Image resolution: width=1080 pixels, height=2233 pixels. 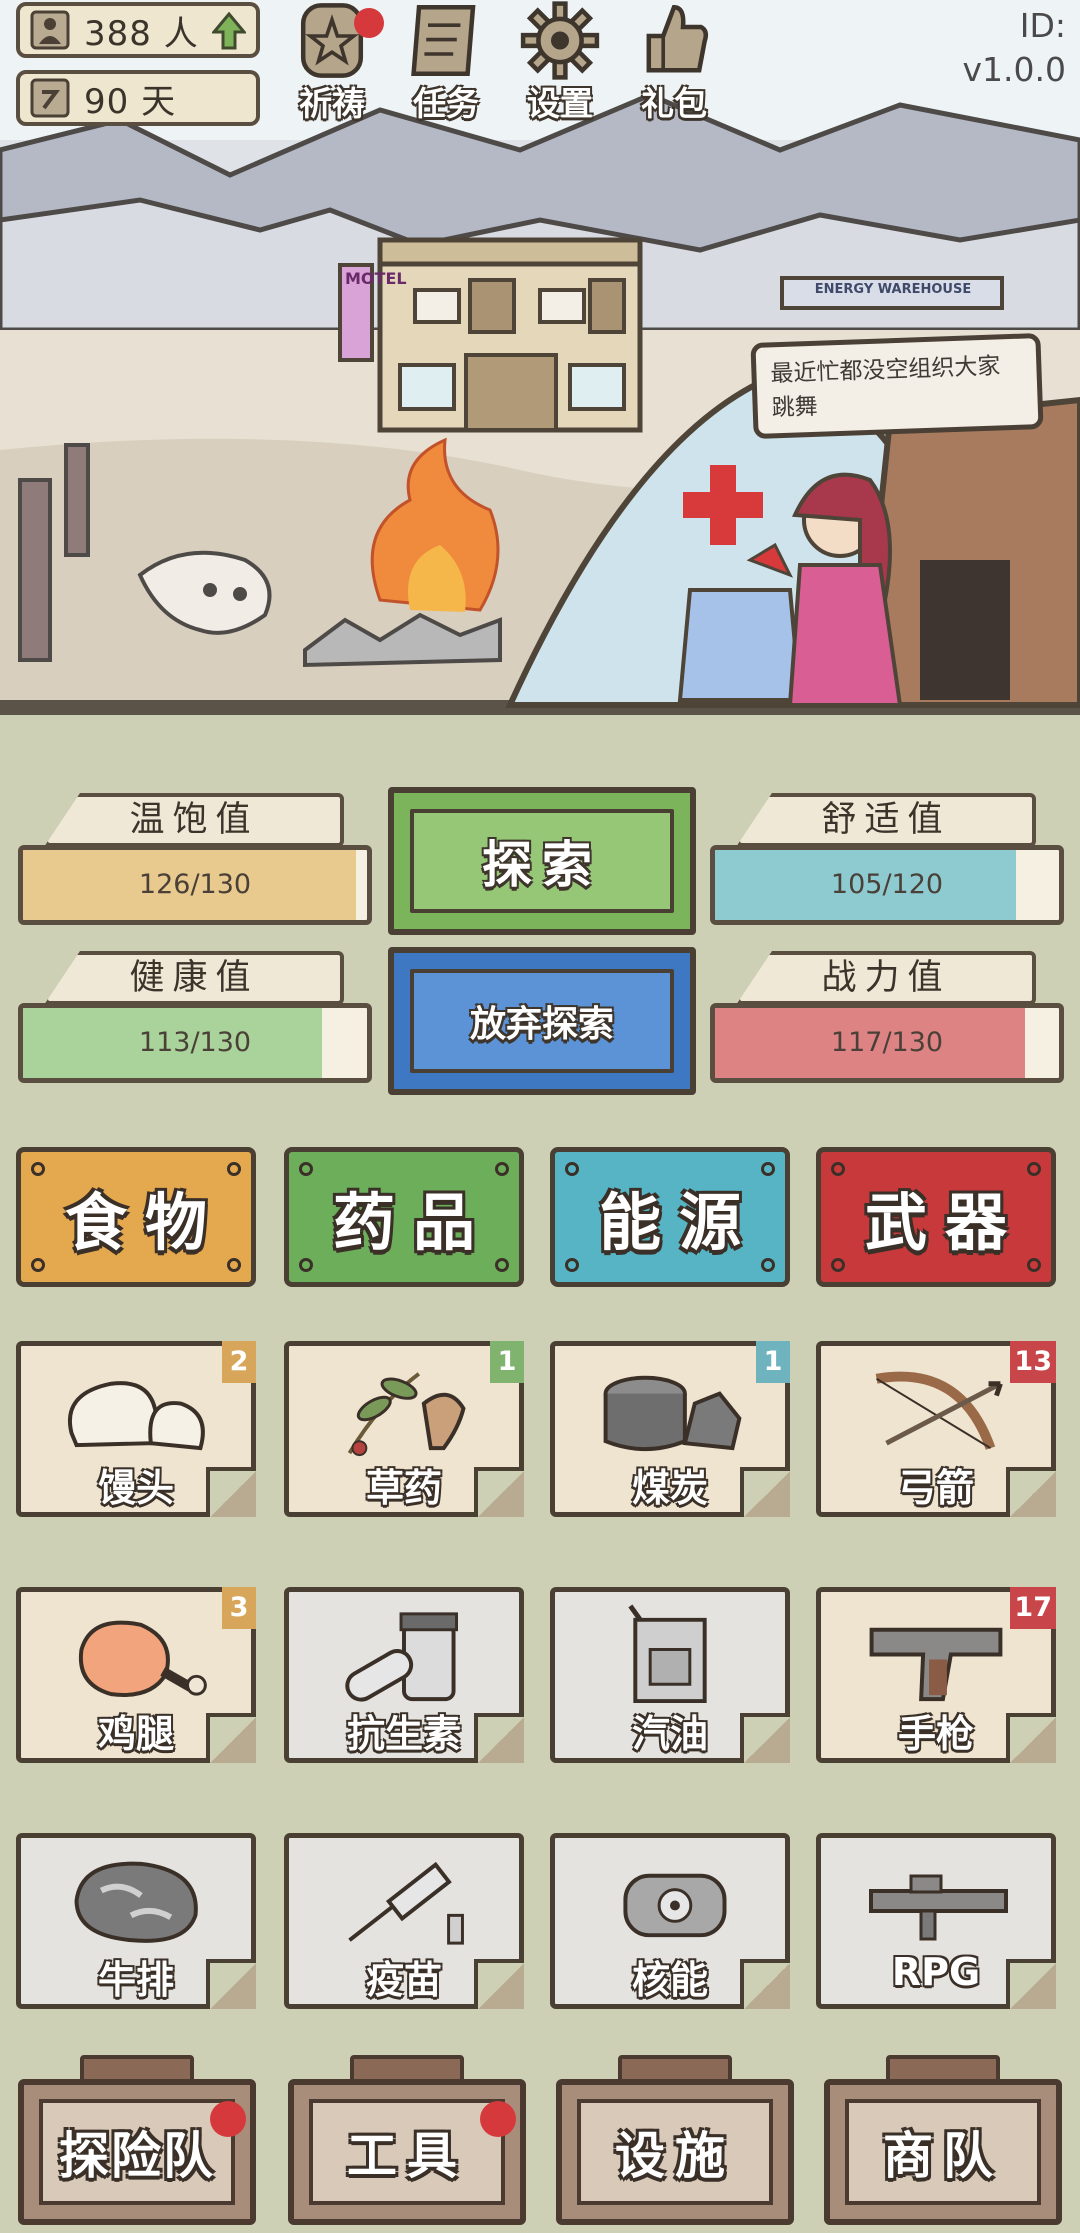 I want to click on tasks-button: 任务, so click(x=446, y=62).